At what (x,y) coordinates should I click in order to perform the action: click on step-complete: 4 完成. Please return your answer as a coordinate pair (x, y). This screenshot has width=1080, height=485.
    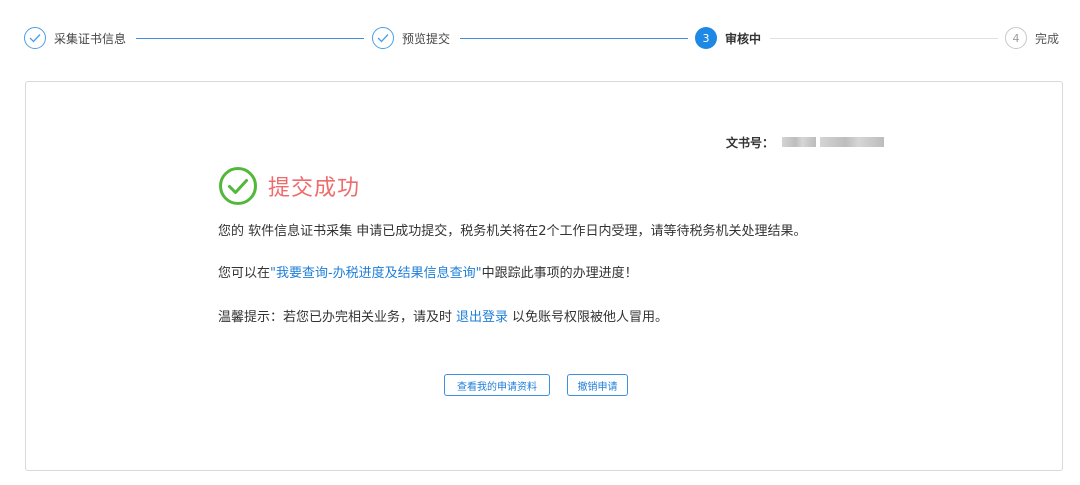
    Looking at the image, I should click on (1032, 38).